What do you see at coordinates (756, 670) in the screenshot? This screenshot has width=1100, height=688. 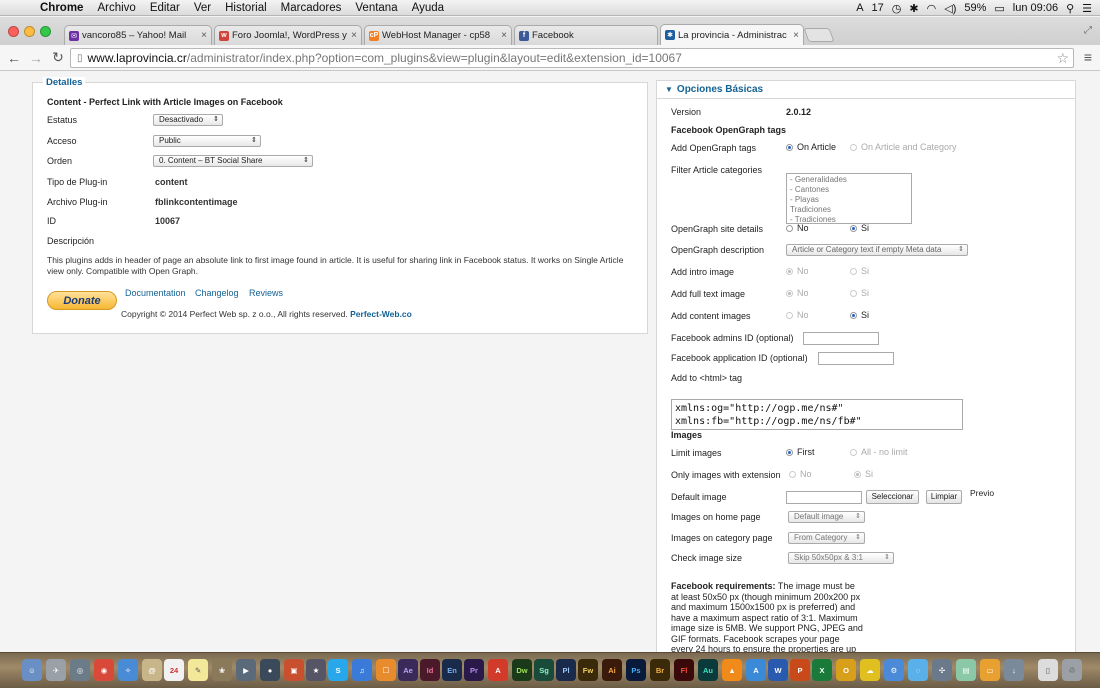 I see `appstore-icon: A` at bounding box center [756, 670].